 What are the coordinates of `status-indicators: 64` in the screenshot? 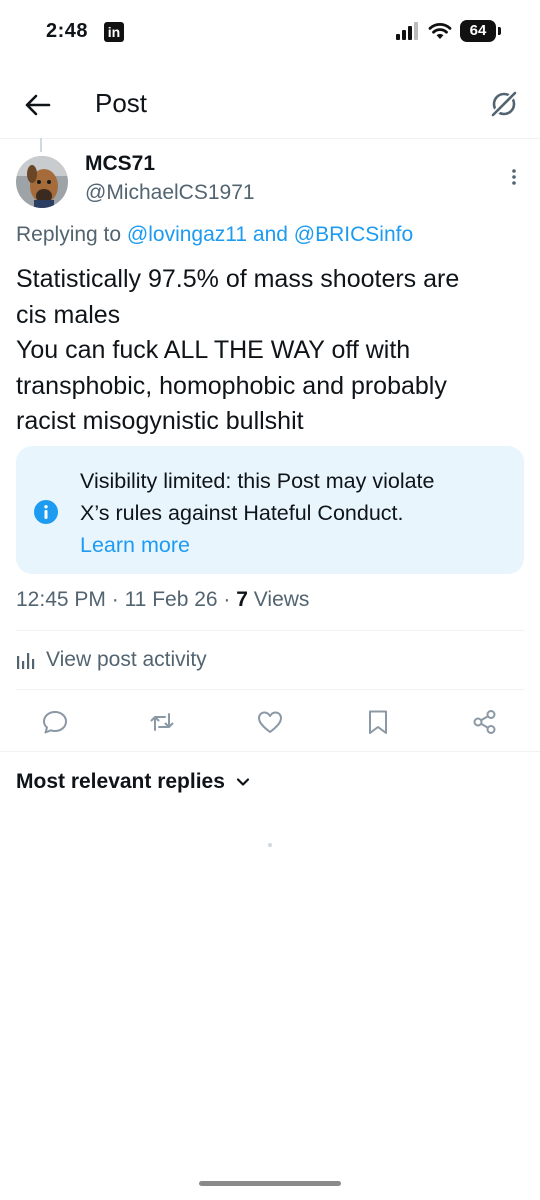 It's located at (448, 31).